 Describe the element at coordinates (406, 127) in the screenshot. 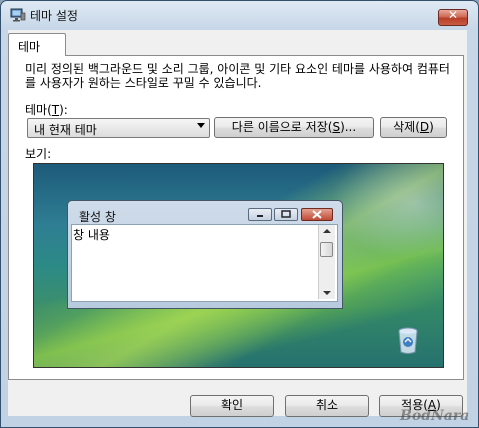

I see `delete-prefix: 삭제(` at that location.